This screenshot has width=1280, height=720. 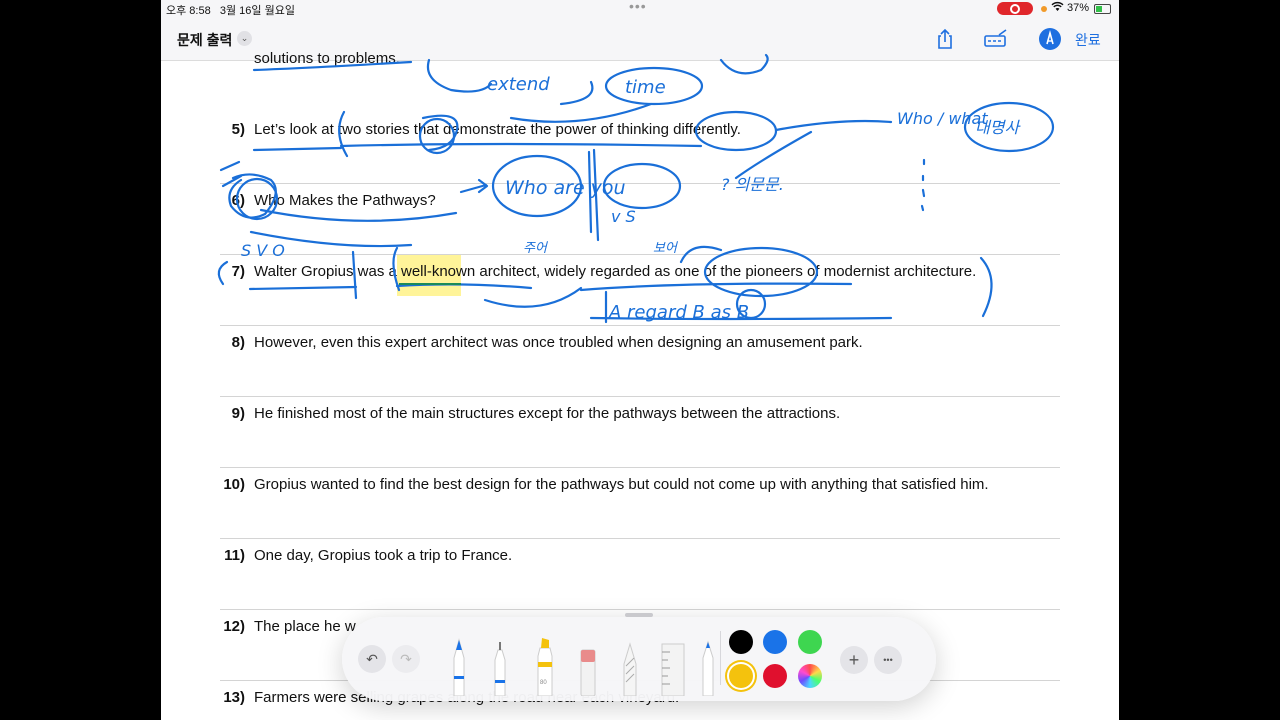 I want to click on chevron-down-icon: ⌄, so click(x=244, y=38).